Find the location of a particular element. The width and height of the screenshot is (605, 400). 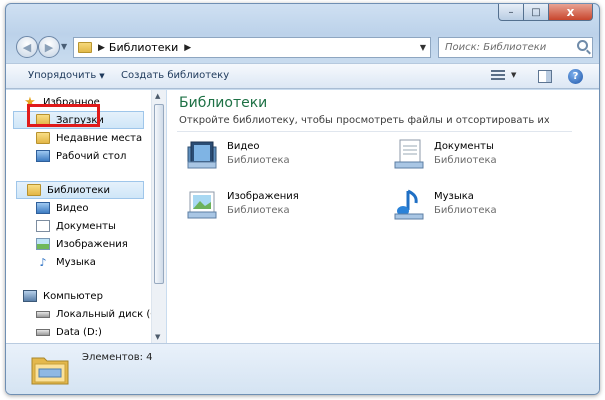

nav-desktop: Рабочий стол is located at coordinates (81, 156).